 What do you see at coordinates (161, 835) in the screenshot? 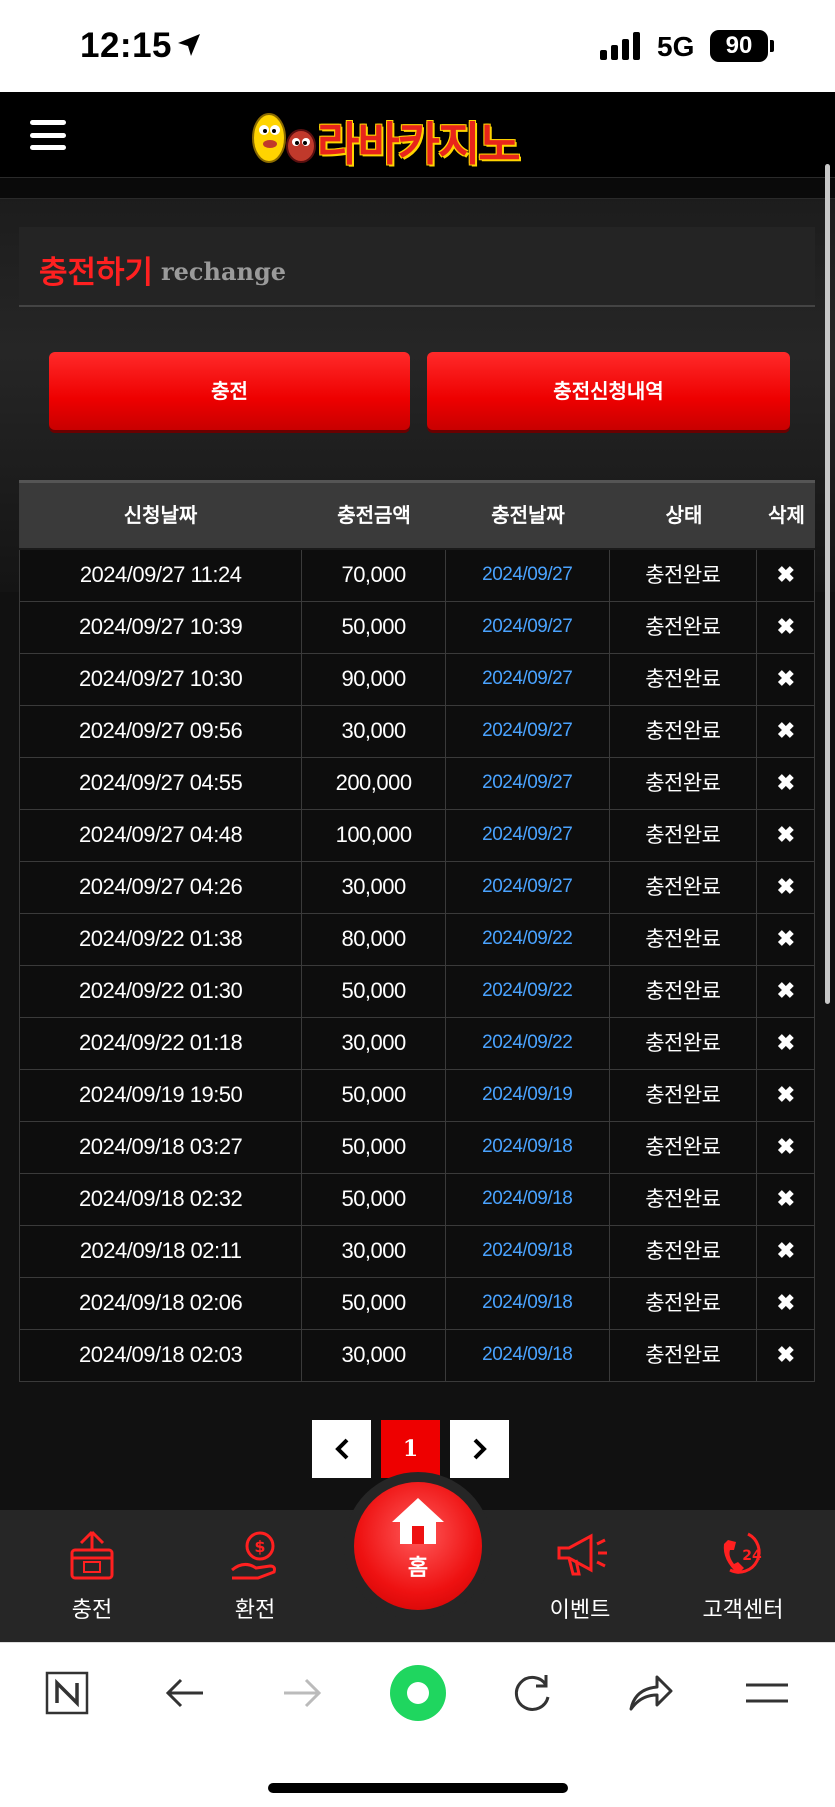
I see `row-requested-date: 2024/09/27 04:48` at bounding box center [161, 835].